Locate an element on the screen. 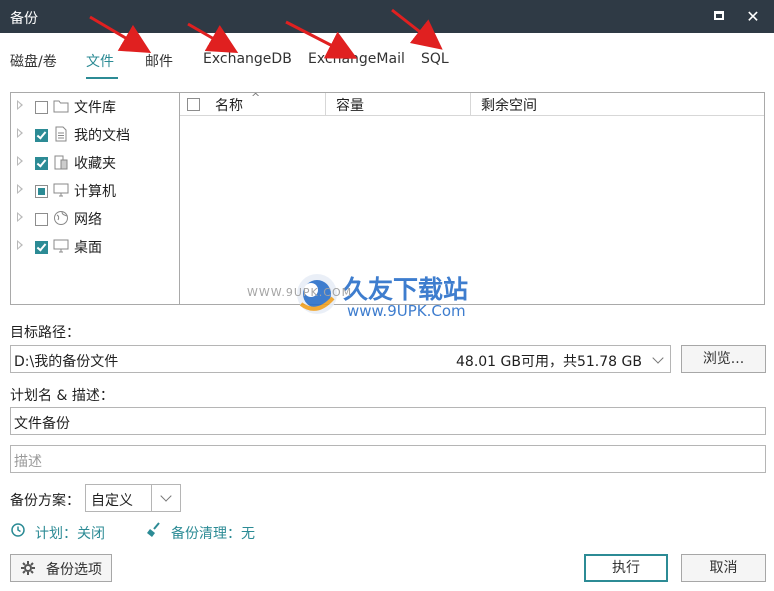 The width and height of the screenshot is (774, 591). clock-icon is located at coordinates (18, 532).